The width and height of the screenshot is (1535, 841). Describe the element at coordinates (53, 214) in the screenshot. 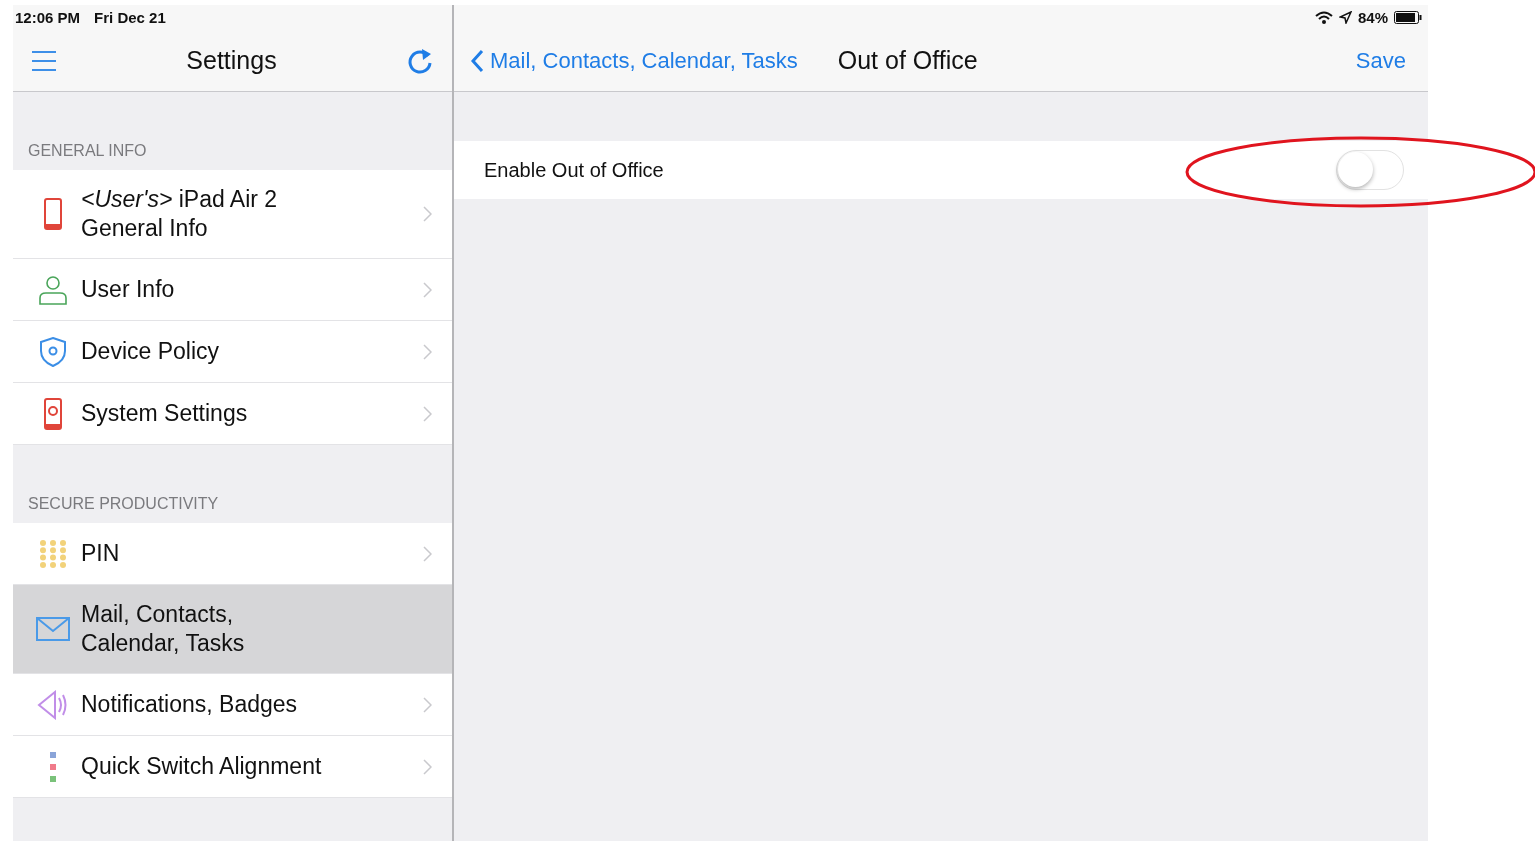

I see `phone-icon` at that location.